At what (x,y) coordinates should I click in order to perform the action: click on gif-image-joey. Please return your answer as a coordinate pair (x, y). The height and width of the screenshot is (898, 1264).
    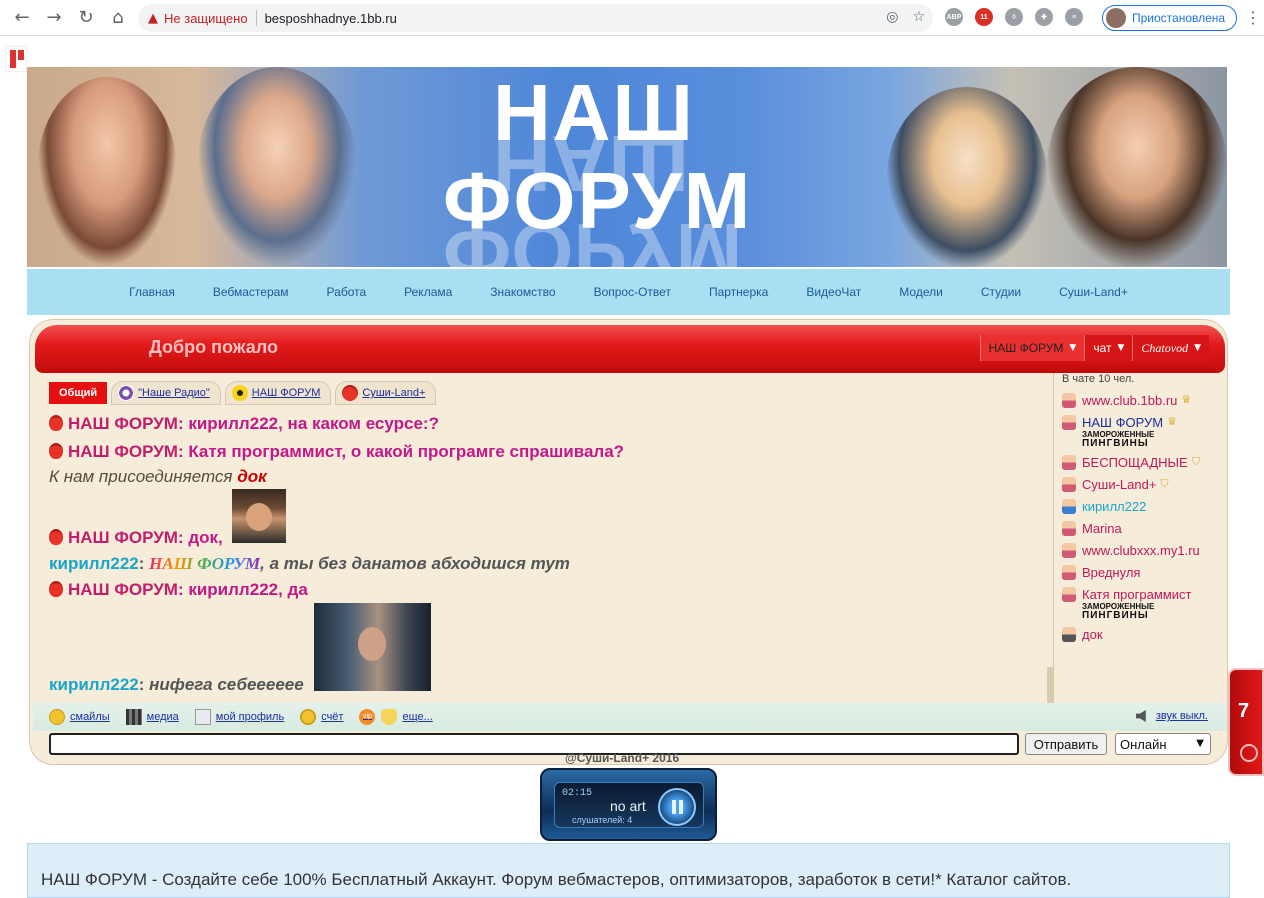
    Looking at the image, I should click on (372, 647).